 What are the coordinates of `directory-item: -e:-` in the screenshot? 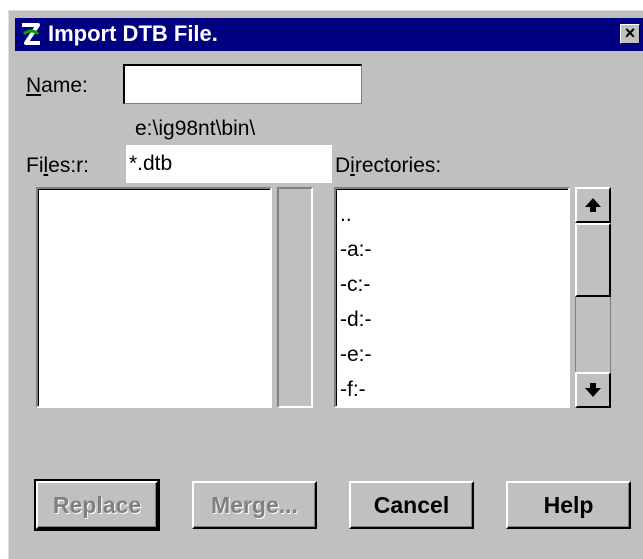 It's located at (355, 354).